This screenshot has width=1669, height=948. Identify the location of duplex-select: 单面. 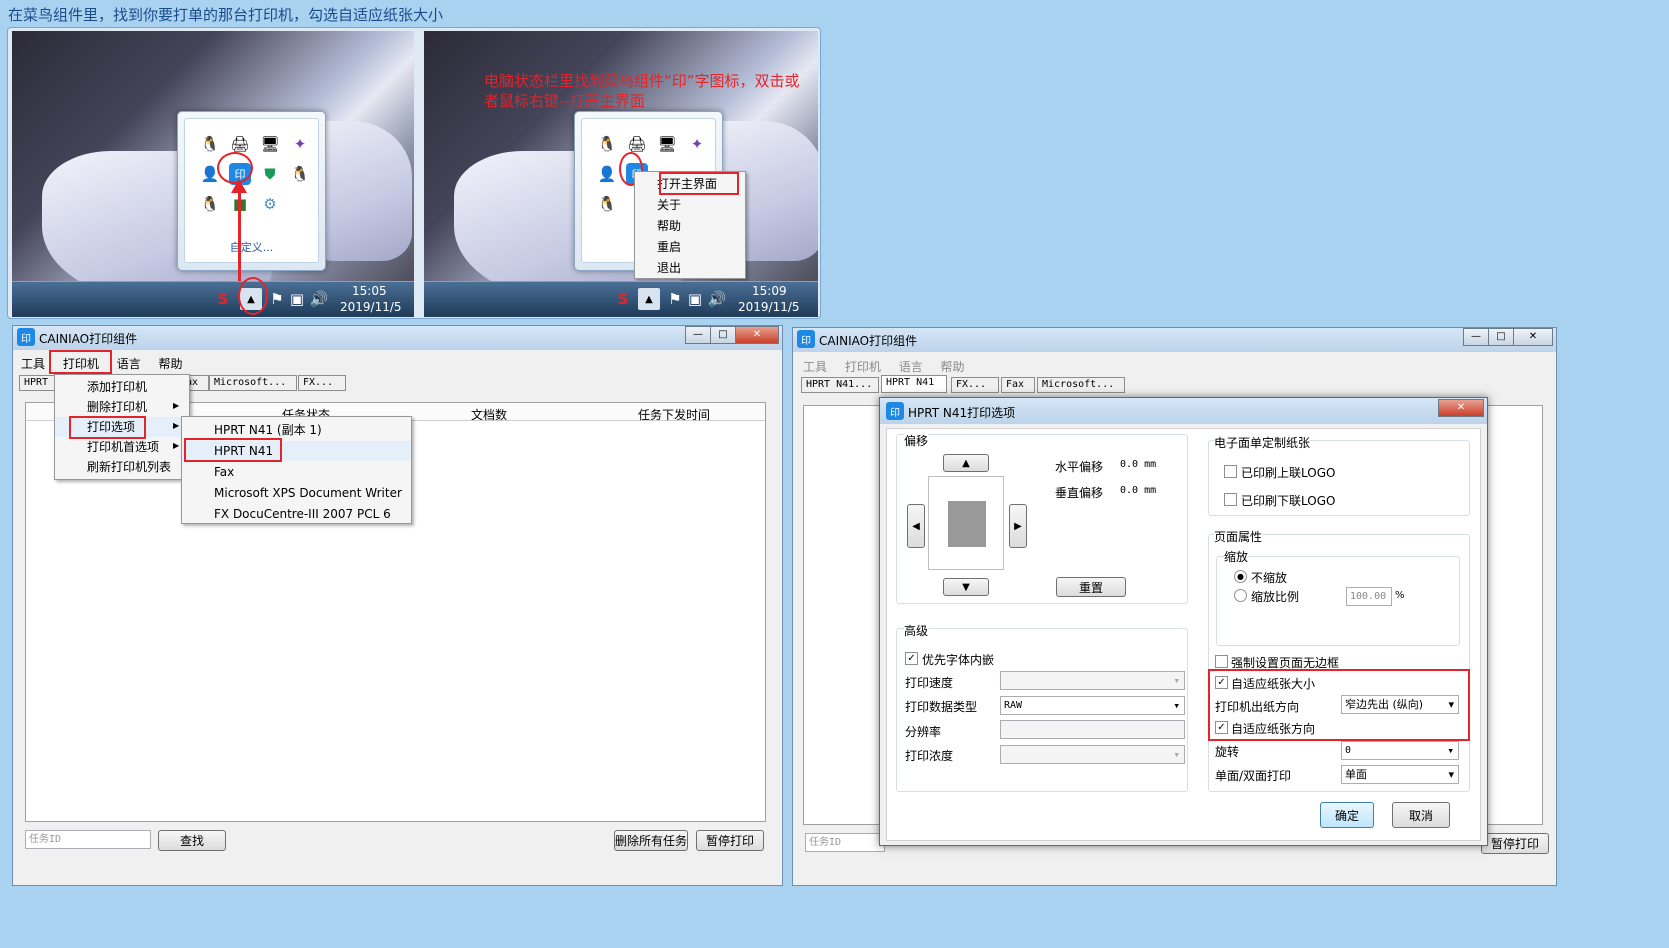
(1400, 774).